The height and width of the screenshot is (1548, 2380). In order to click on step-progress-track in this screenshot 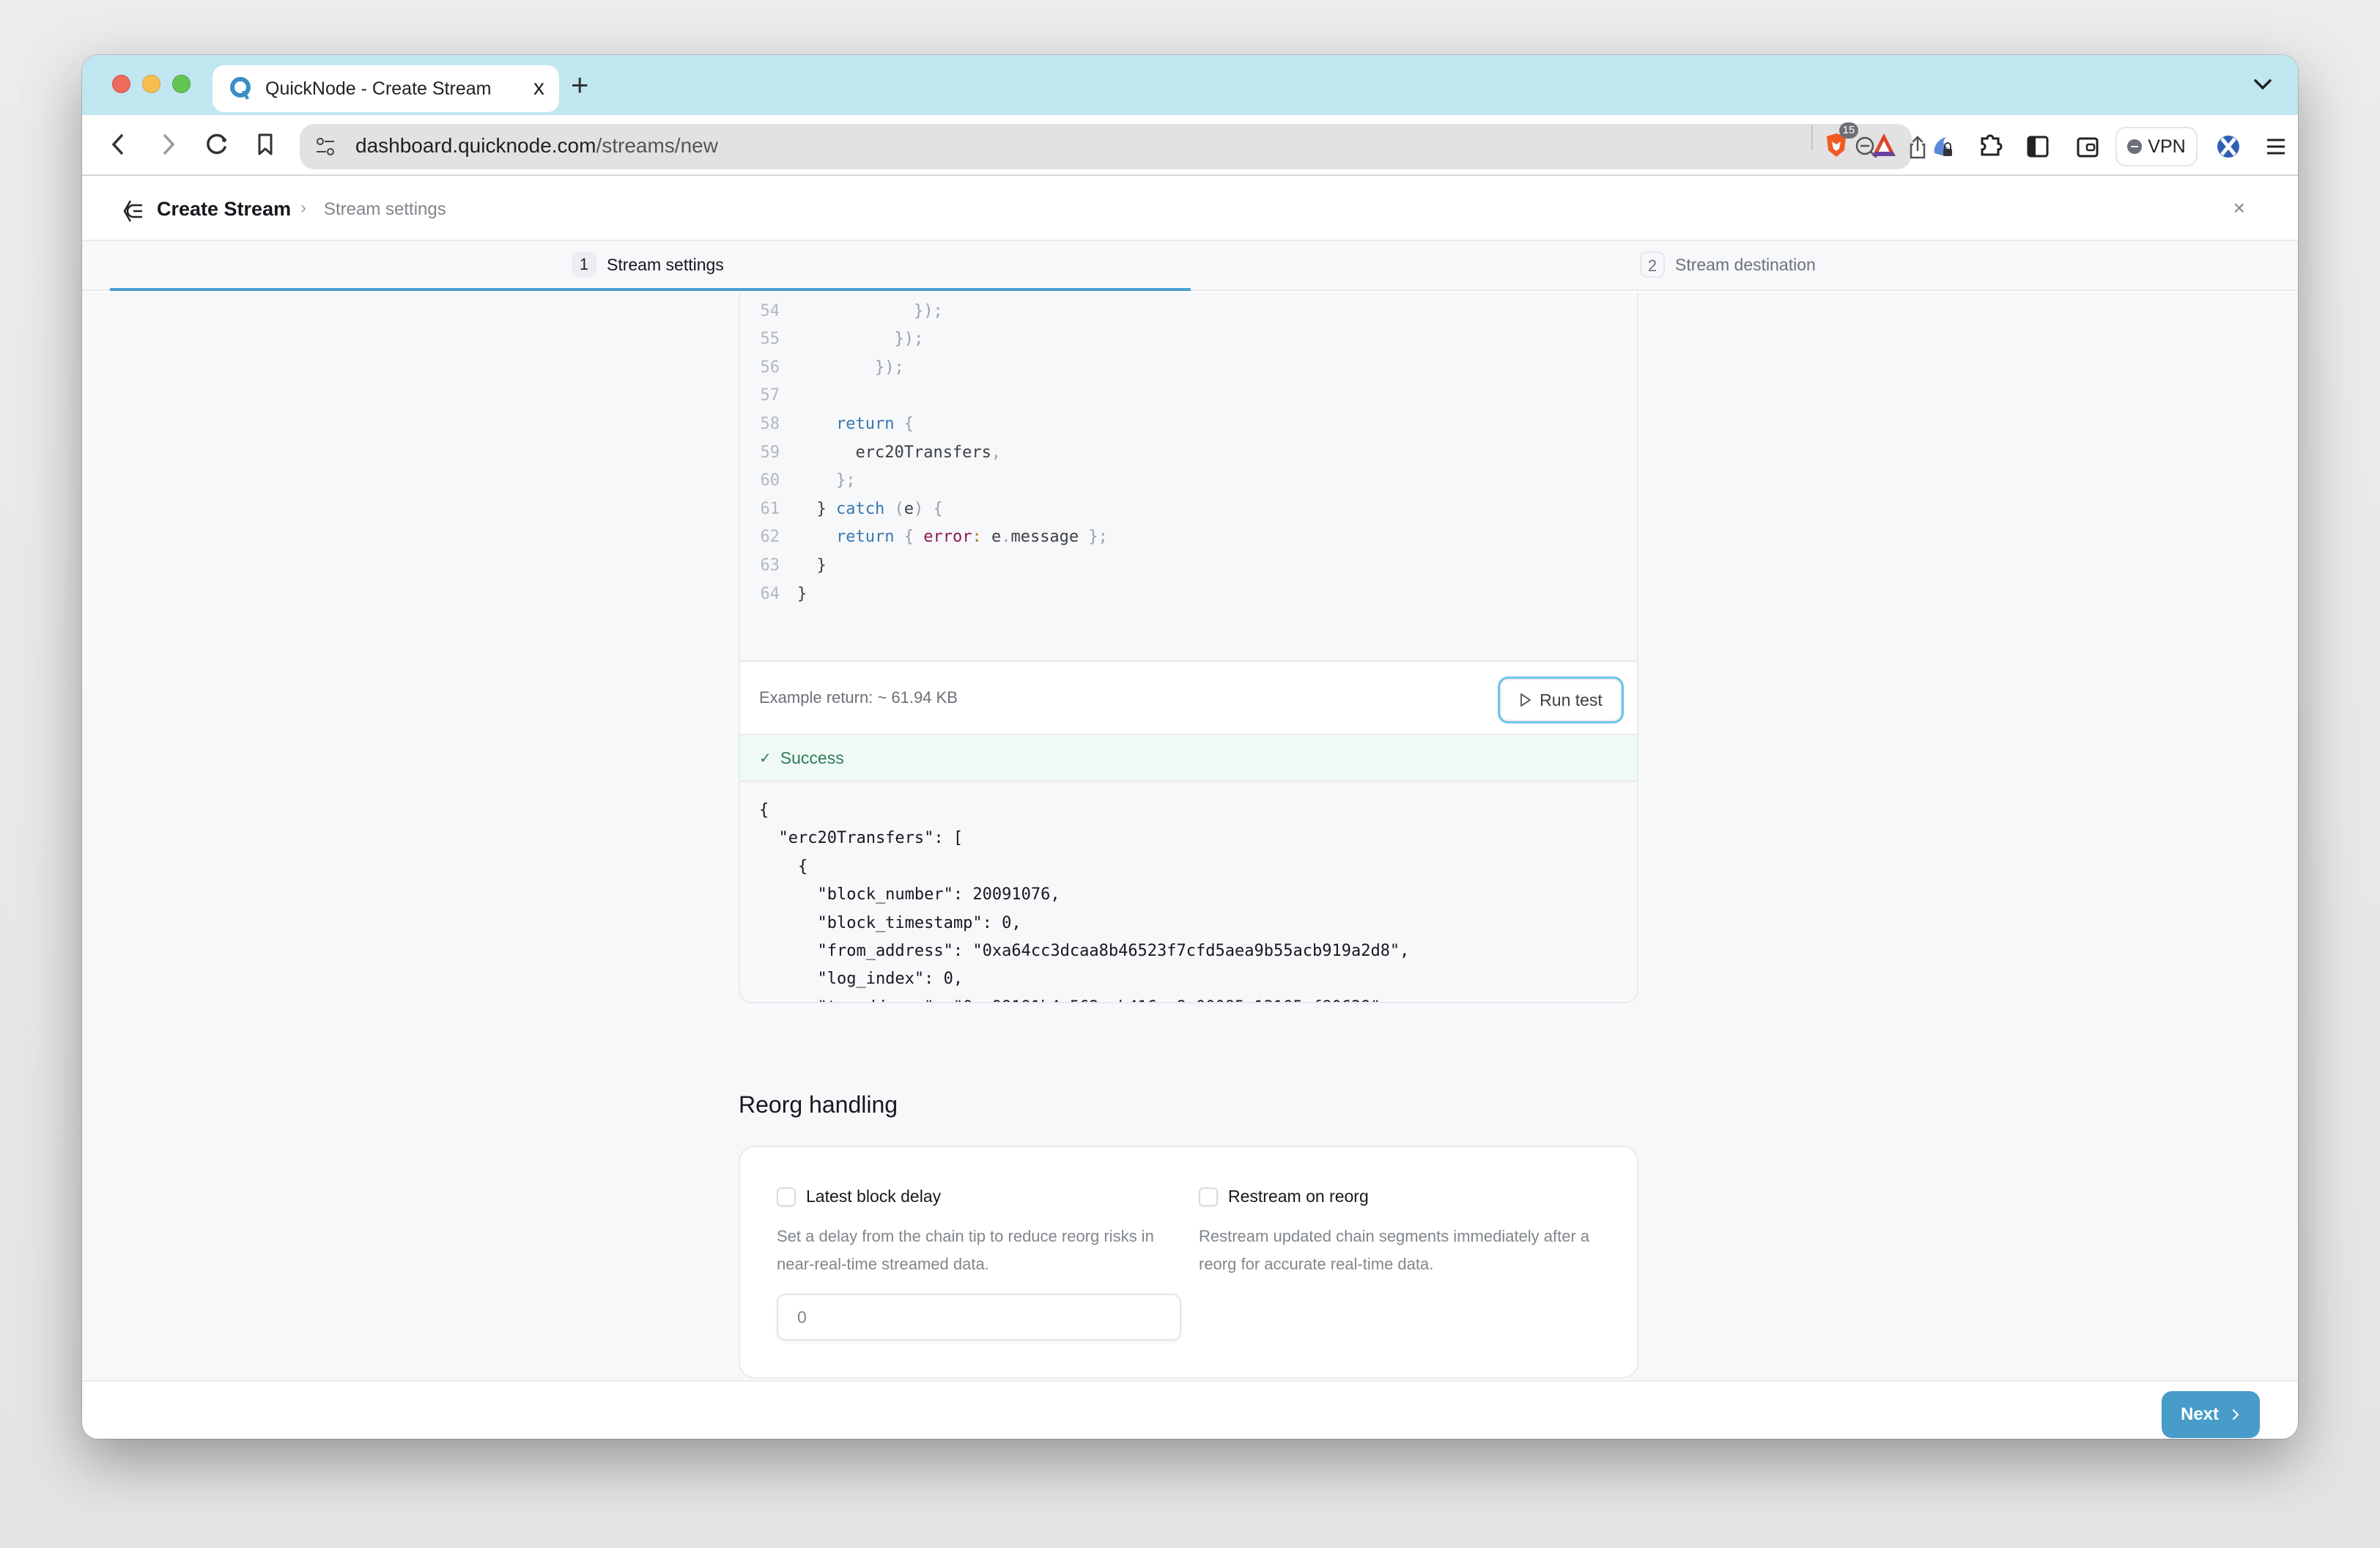, I will do `click(1191, 289)`.